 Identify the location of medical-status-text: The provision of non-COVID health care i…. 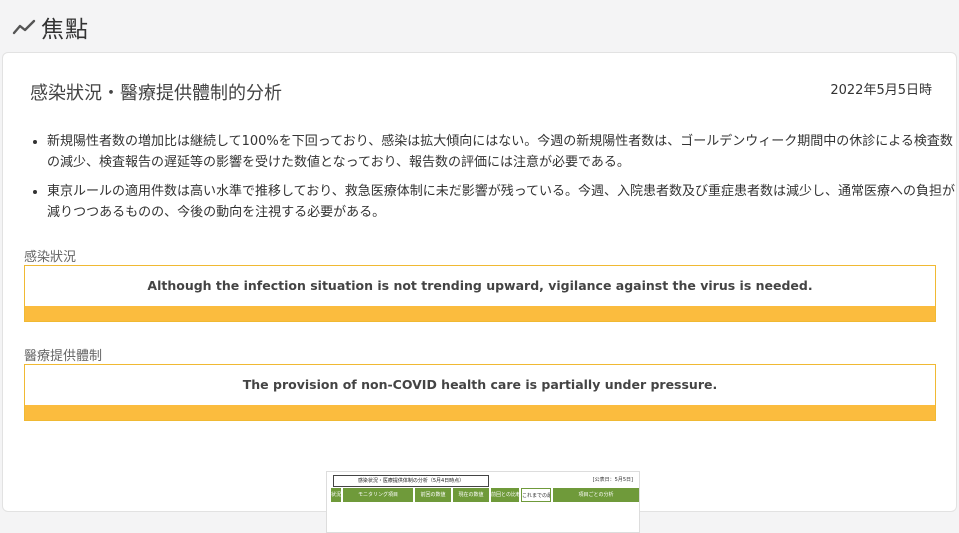
(480, 384).